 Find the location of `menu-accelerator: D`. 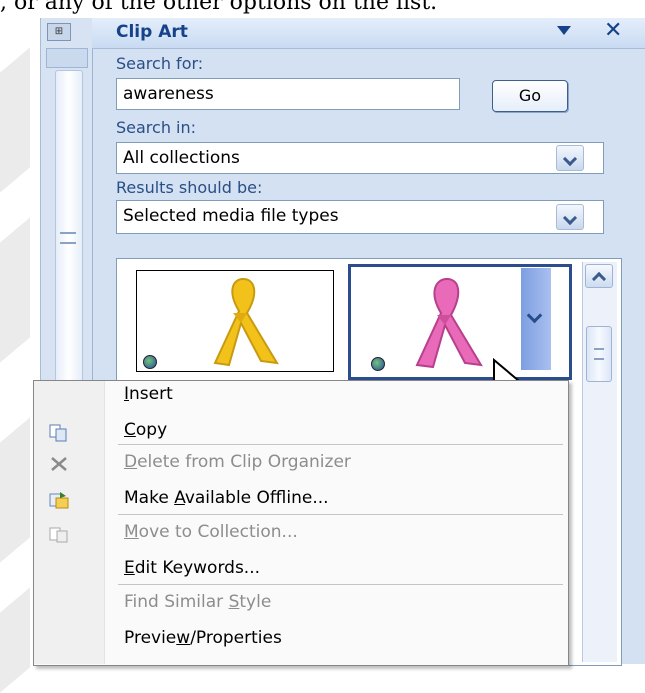

menu-accelerator: D is located at coordinates (131, 462).